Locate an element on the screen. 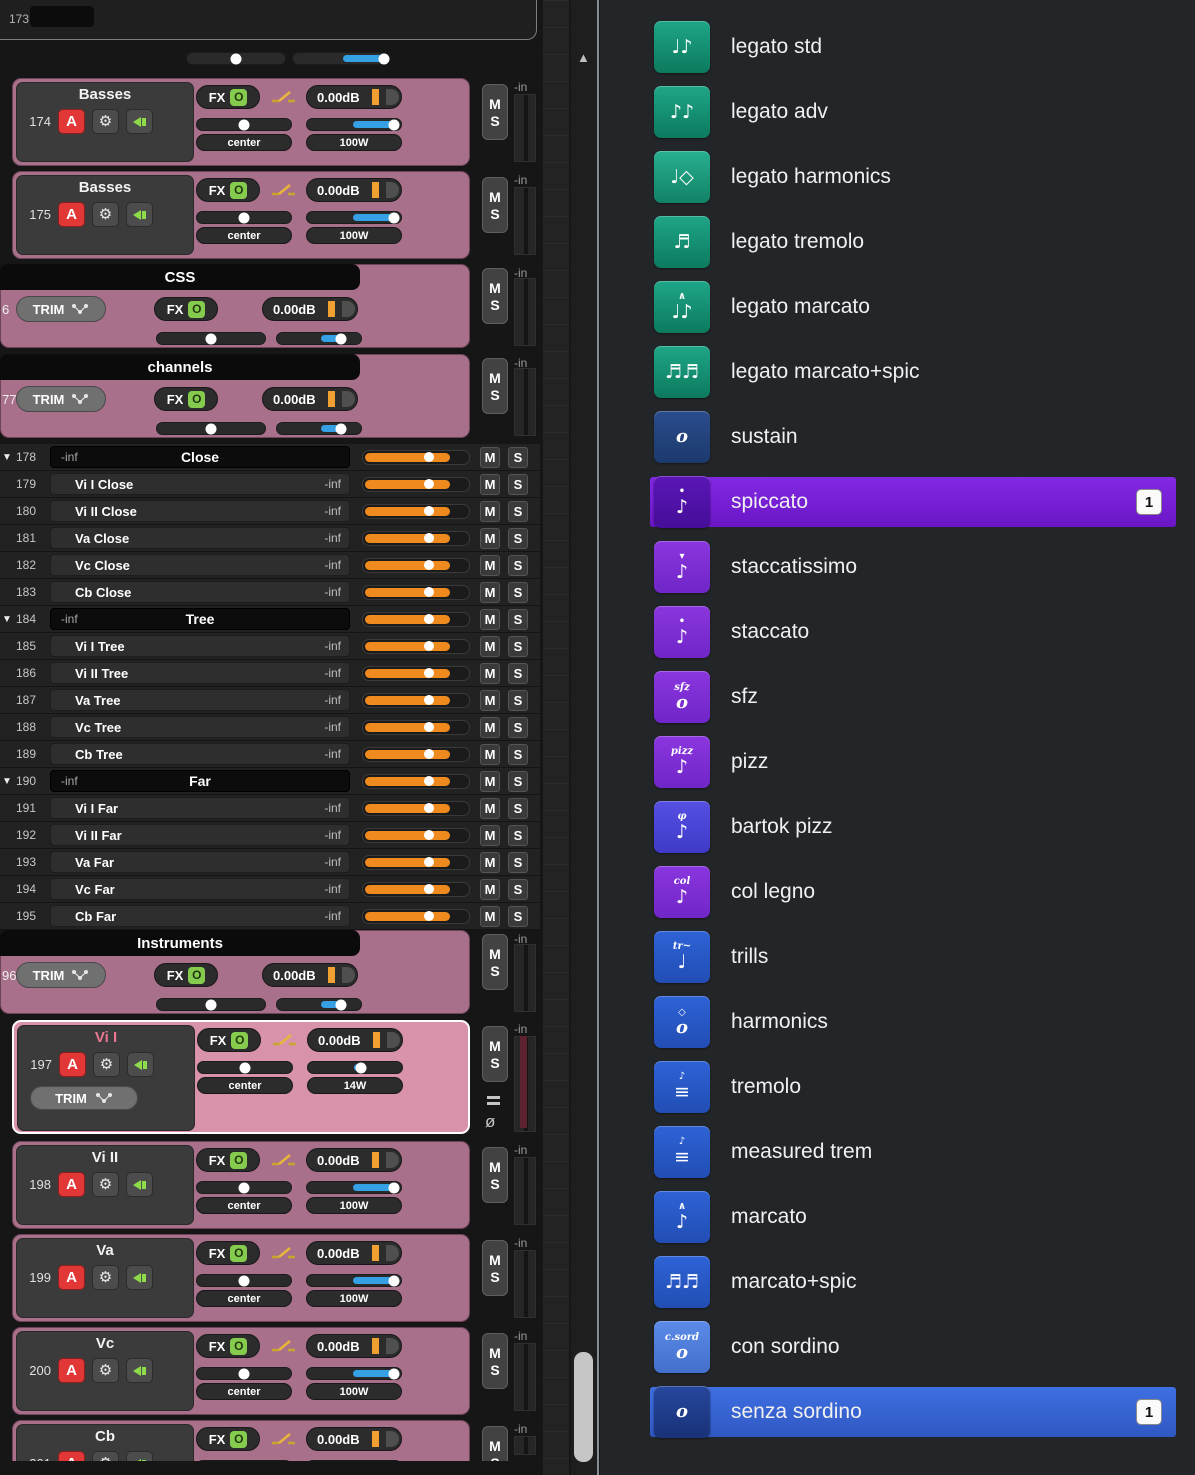 The image size is (1195, 1475). track-row: ▼ 194 Vc Far -inf M S is located at coordinates (270, 889).